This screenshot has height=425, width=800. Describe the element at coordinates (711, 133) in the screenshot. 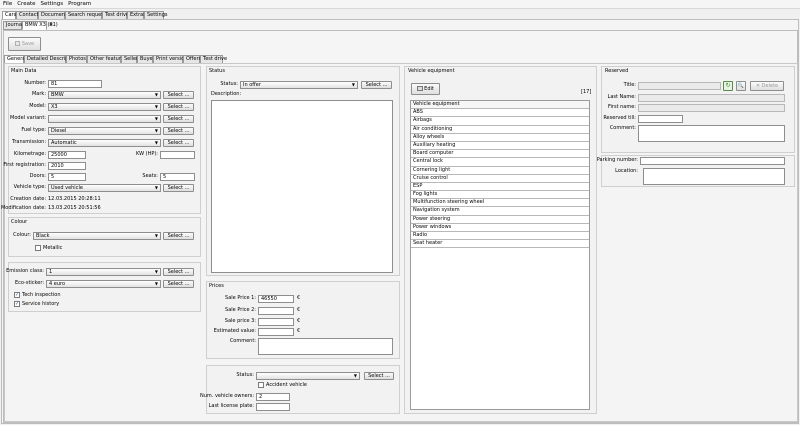

I see `reserved-comment-textarea` at that location.